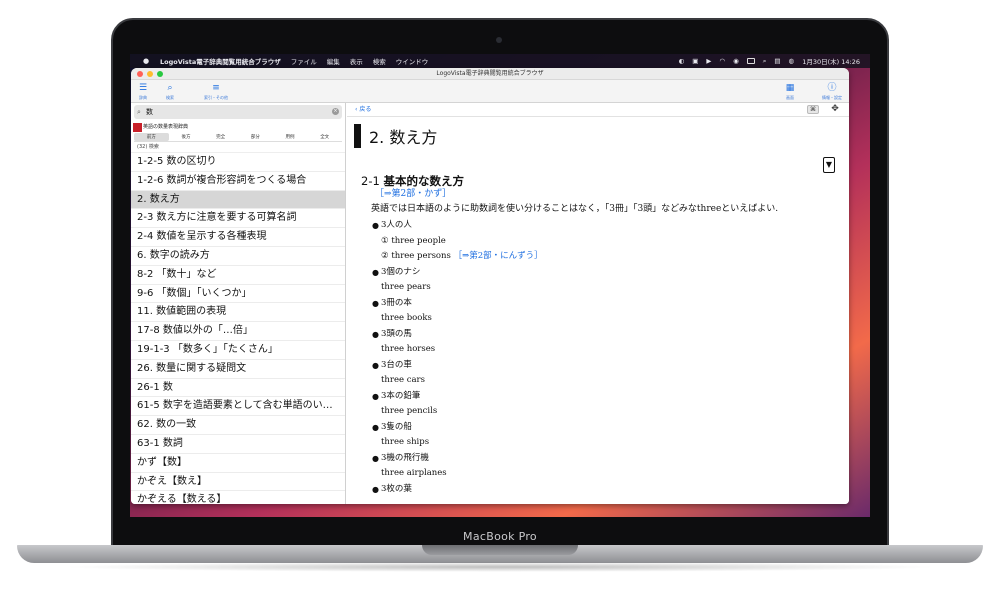 Image resolution: width=1000 pixels, height=600 pixels. What do you see at coordinates (392, 364) in the screenshot?
I see `list-item: ● 3台の車` at bounding box center [392, 364].